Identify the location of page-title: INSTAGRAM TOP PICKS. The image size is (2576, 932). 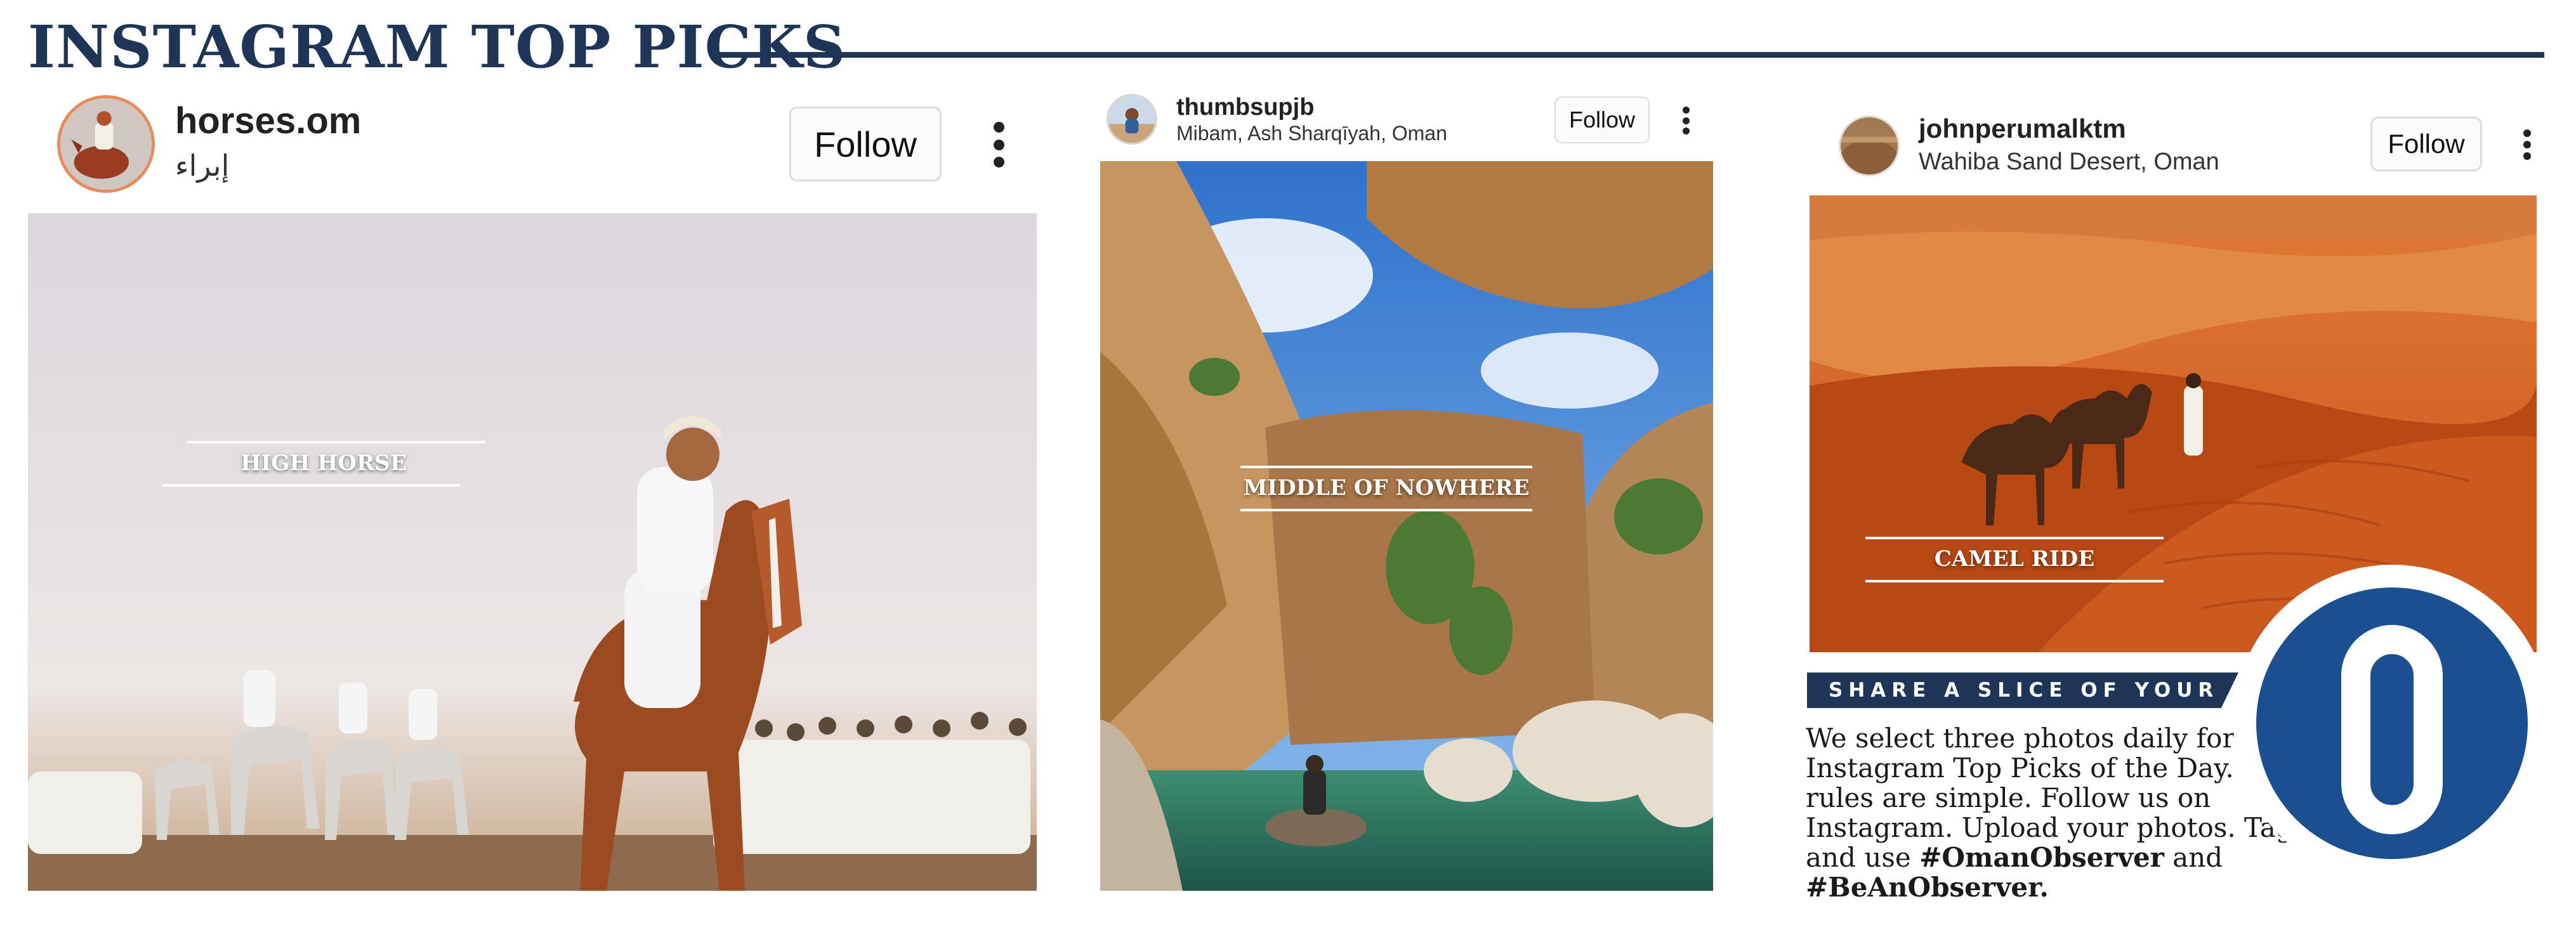
(437, 47).